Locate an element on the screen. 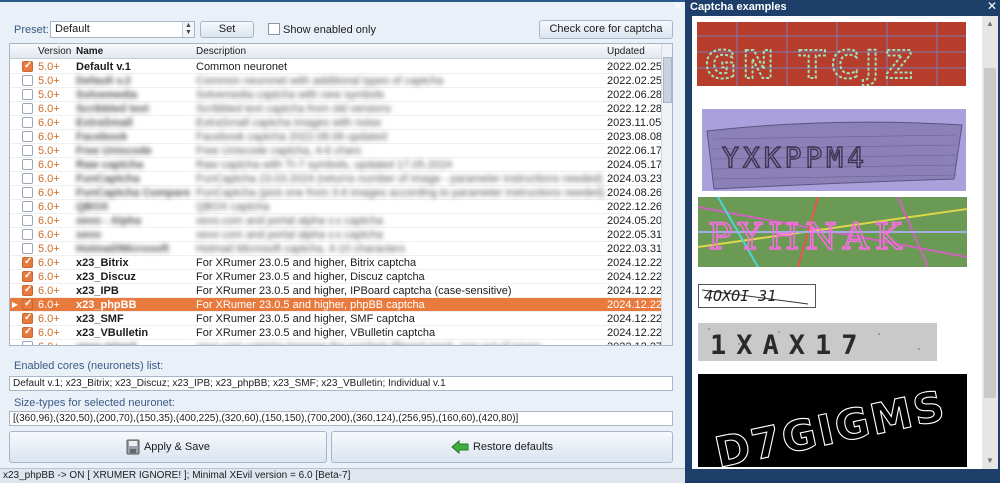 This screenshot has width=1000, height=483. apply-save-button: Apply & Save is located at coordinates (168, 447).